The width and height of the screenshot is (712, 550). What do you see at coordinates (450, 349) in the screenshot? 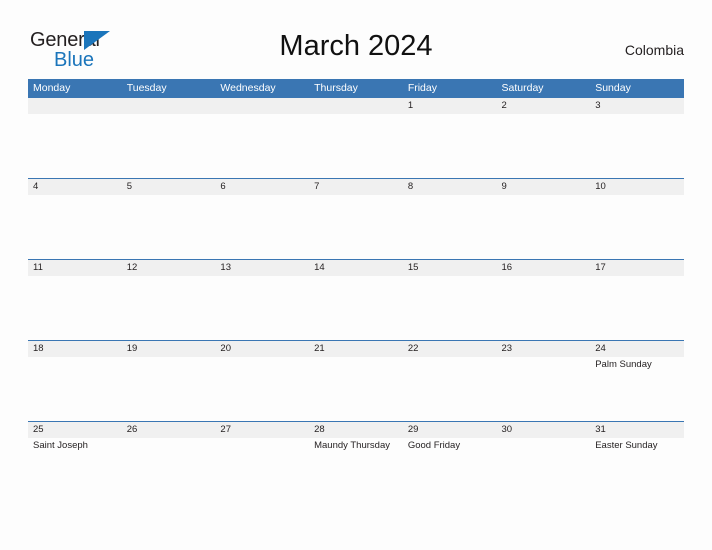
I see `day-number: 22` at bounding box center [450, 349].